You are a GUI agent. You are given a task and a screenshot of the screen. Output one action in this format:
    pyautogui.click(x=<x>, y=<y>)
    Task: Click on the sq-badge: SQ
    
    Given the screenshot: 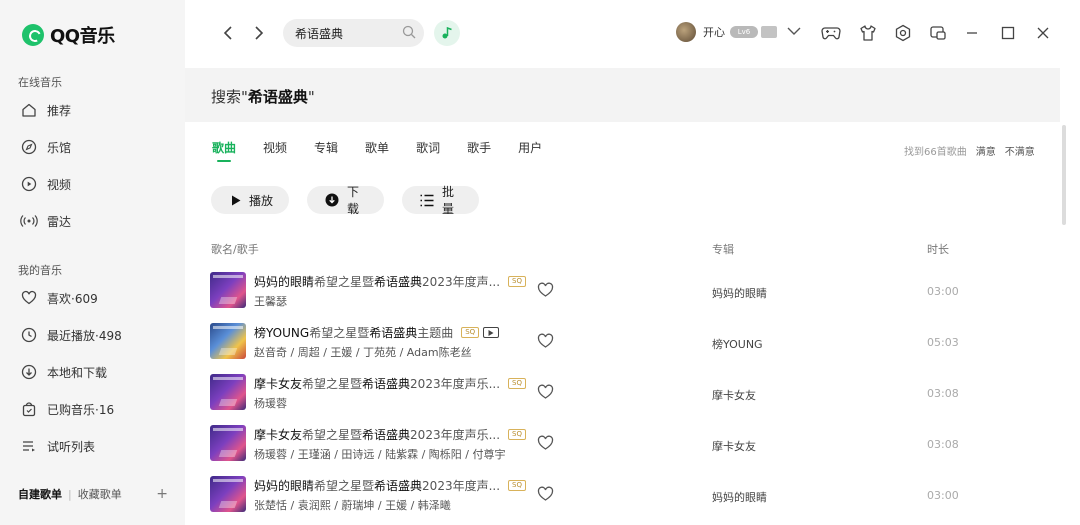 What is the action you would take?
    pyautogui.click(x=517, y=434)
    